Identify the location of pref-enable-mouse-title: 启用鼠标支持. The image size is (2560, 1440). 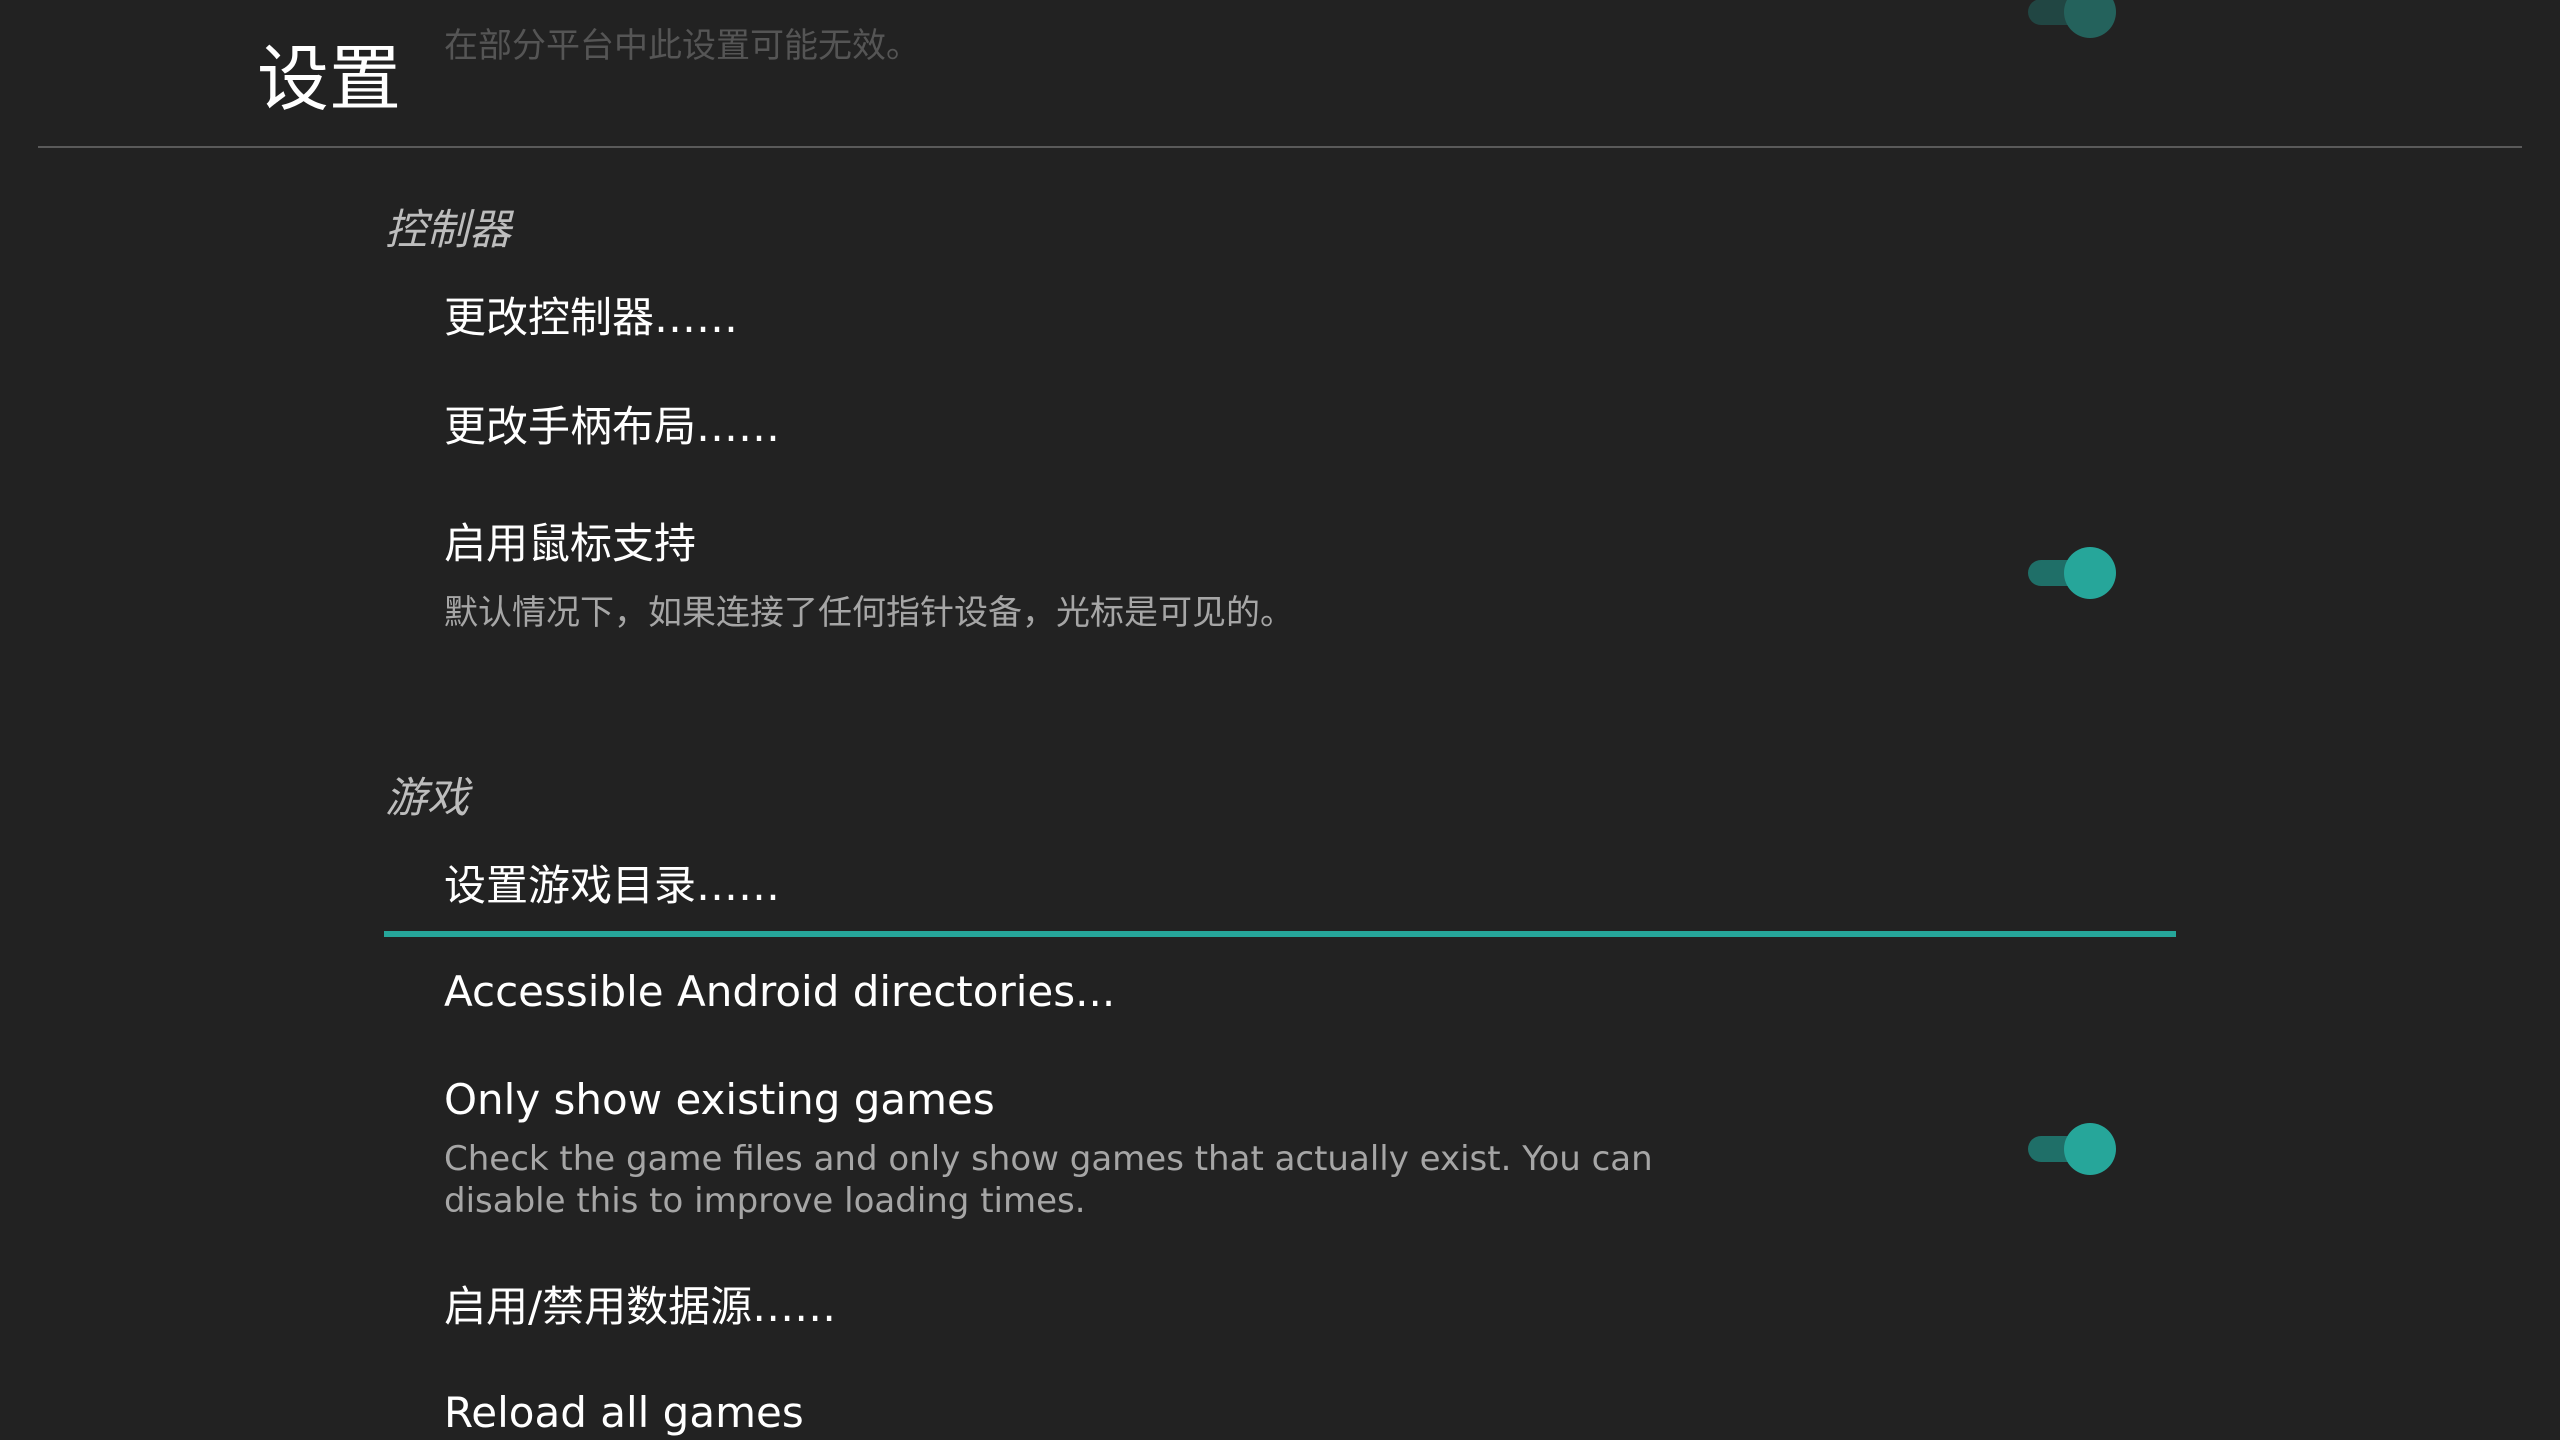
(570, 543).